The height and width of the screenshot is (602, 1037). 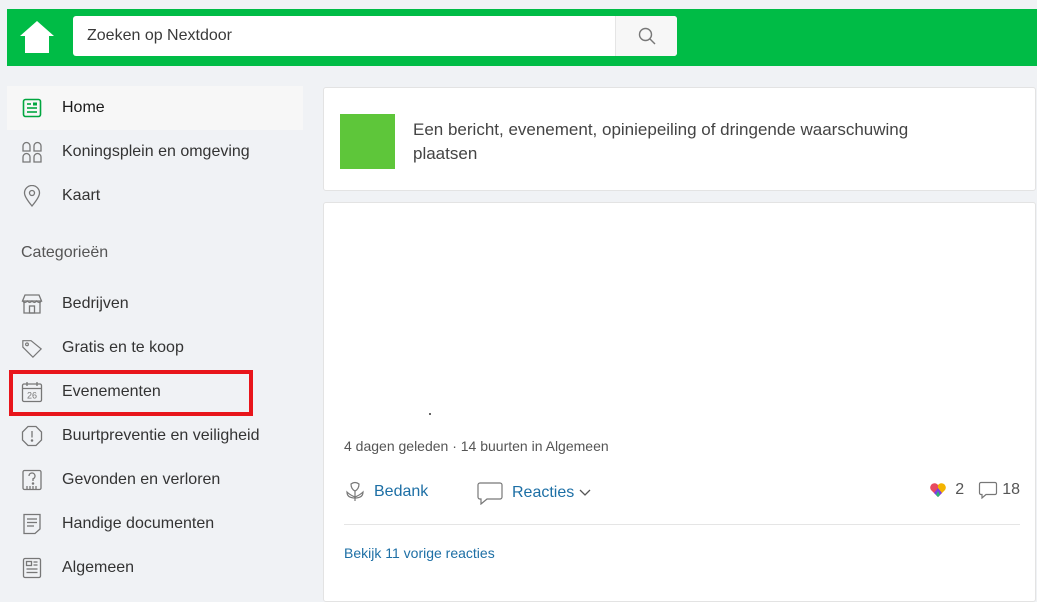 I want to click on reactions-button: Reacties, so click(x=533, y=493).